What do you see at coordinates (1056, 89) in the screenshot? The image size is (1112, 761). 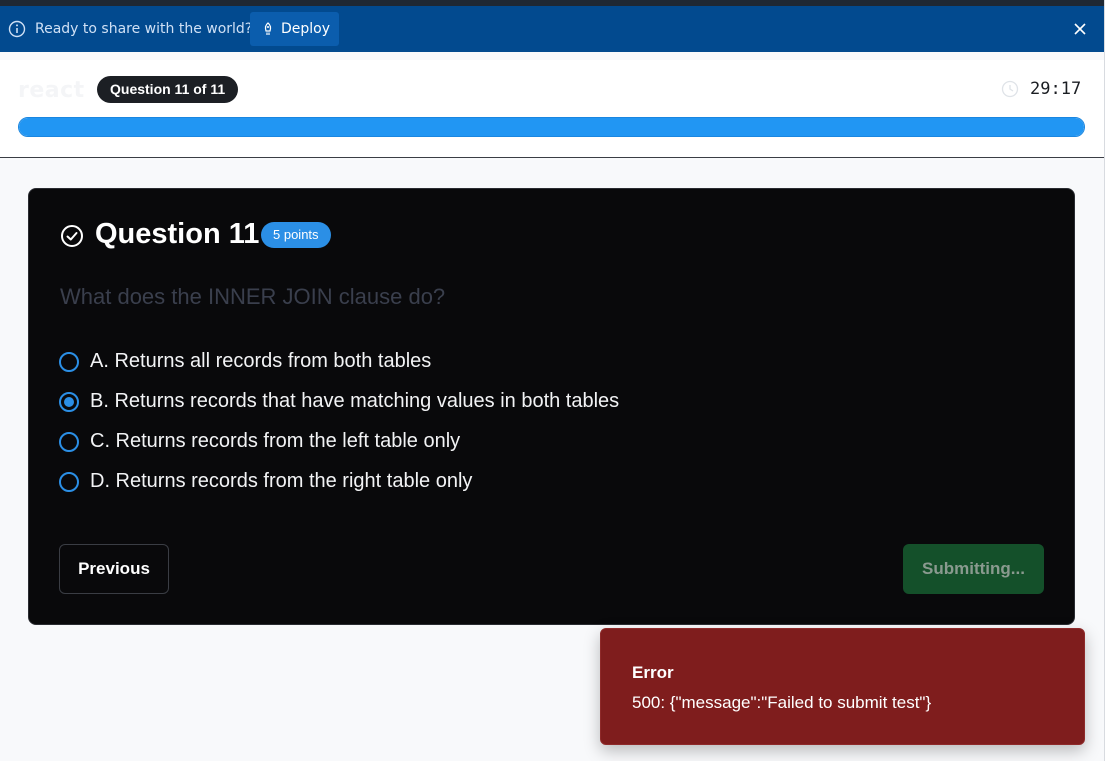 I see `countdown-timer: 29:17` at bounding box center [1056, 89].